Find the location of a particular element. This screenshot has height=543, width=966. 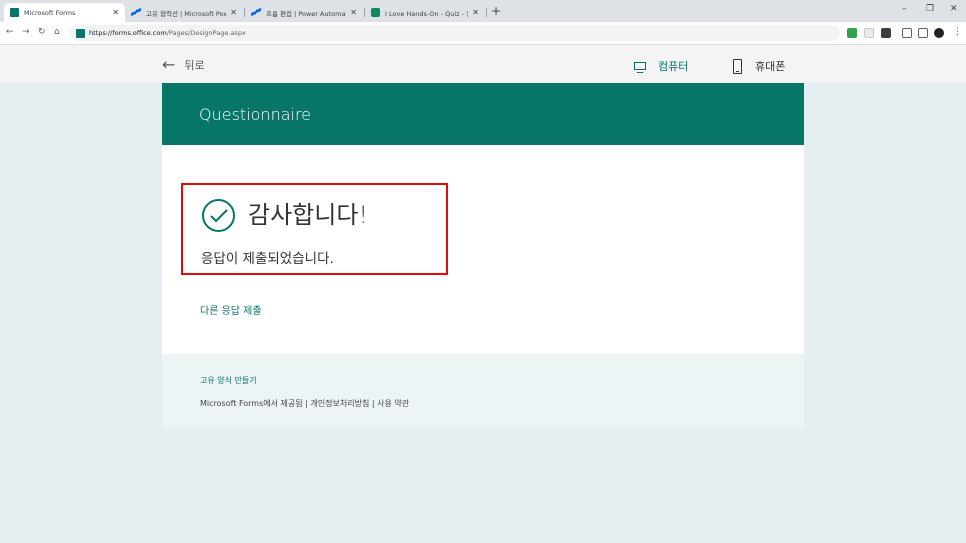

home-icon: ⌂ is located at coordinates (57, 32).